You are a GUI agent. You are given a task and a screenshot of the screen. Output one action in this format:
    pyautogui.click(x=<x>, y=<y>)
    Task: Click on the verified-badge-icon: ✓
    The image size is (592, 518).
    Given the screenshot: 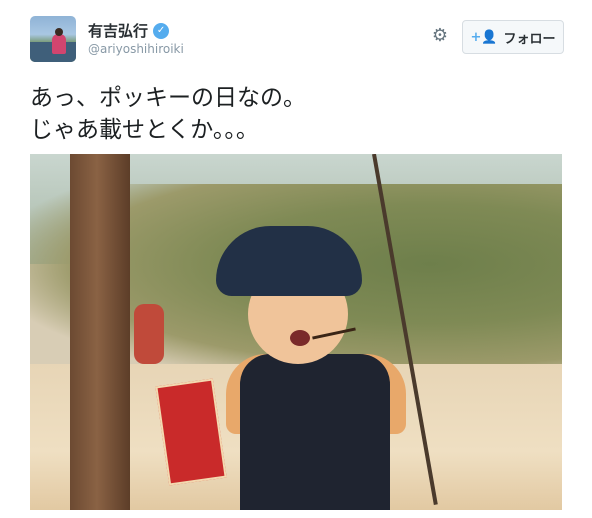 What is the action you would take?
    pyautogui.click(x=161, y=30)
    